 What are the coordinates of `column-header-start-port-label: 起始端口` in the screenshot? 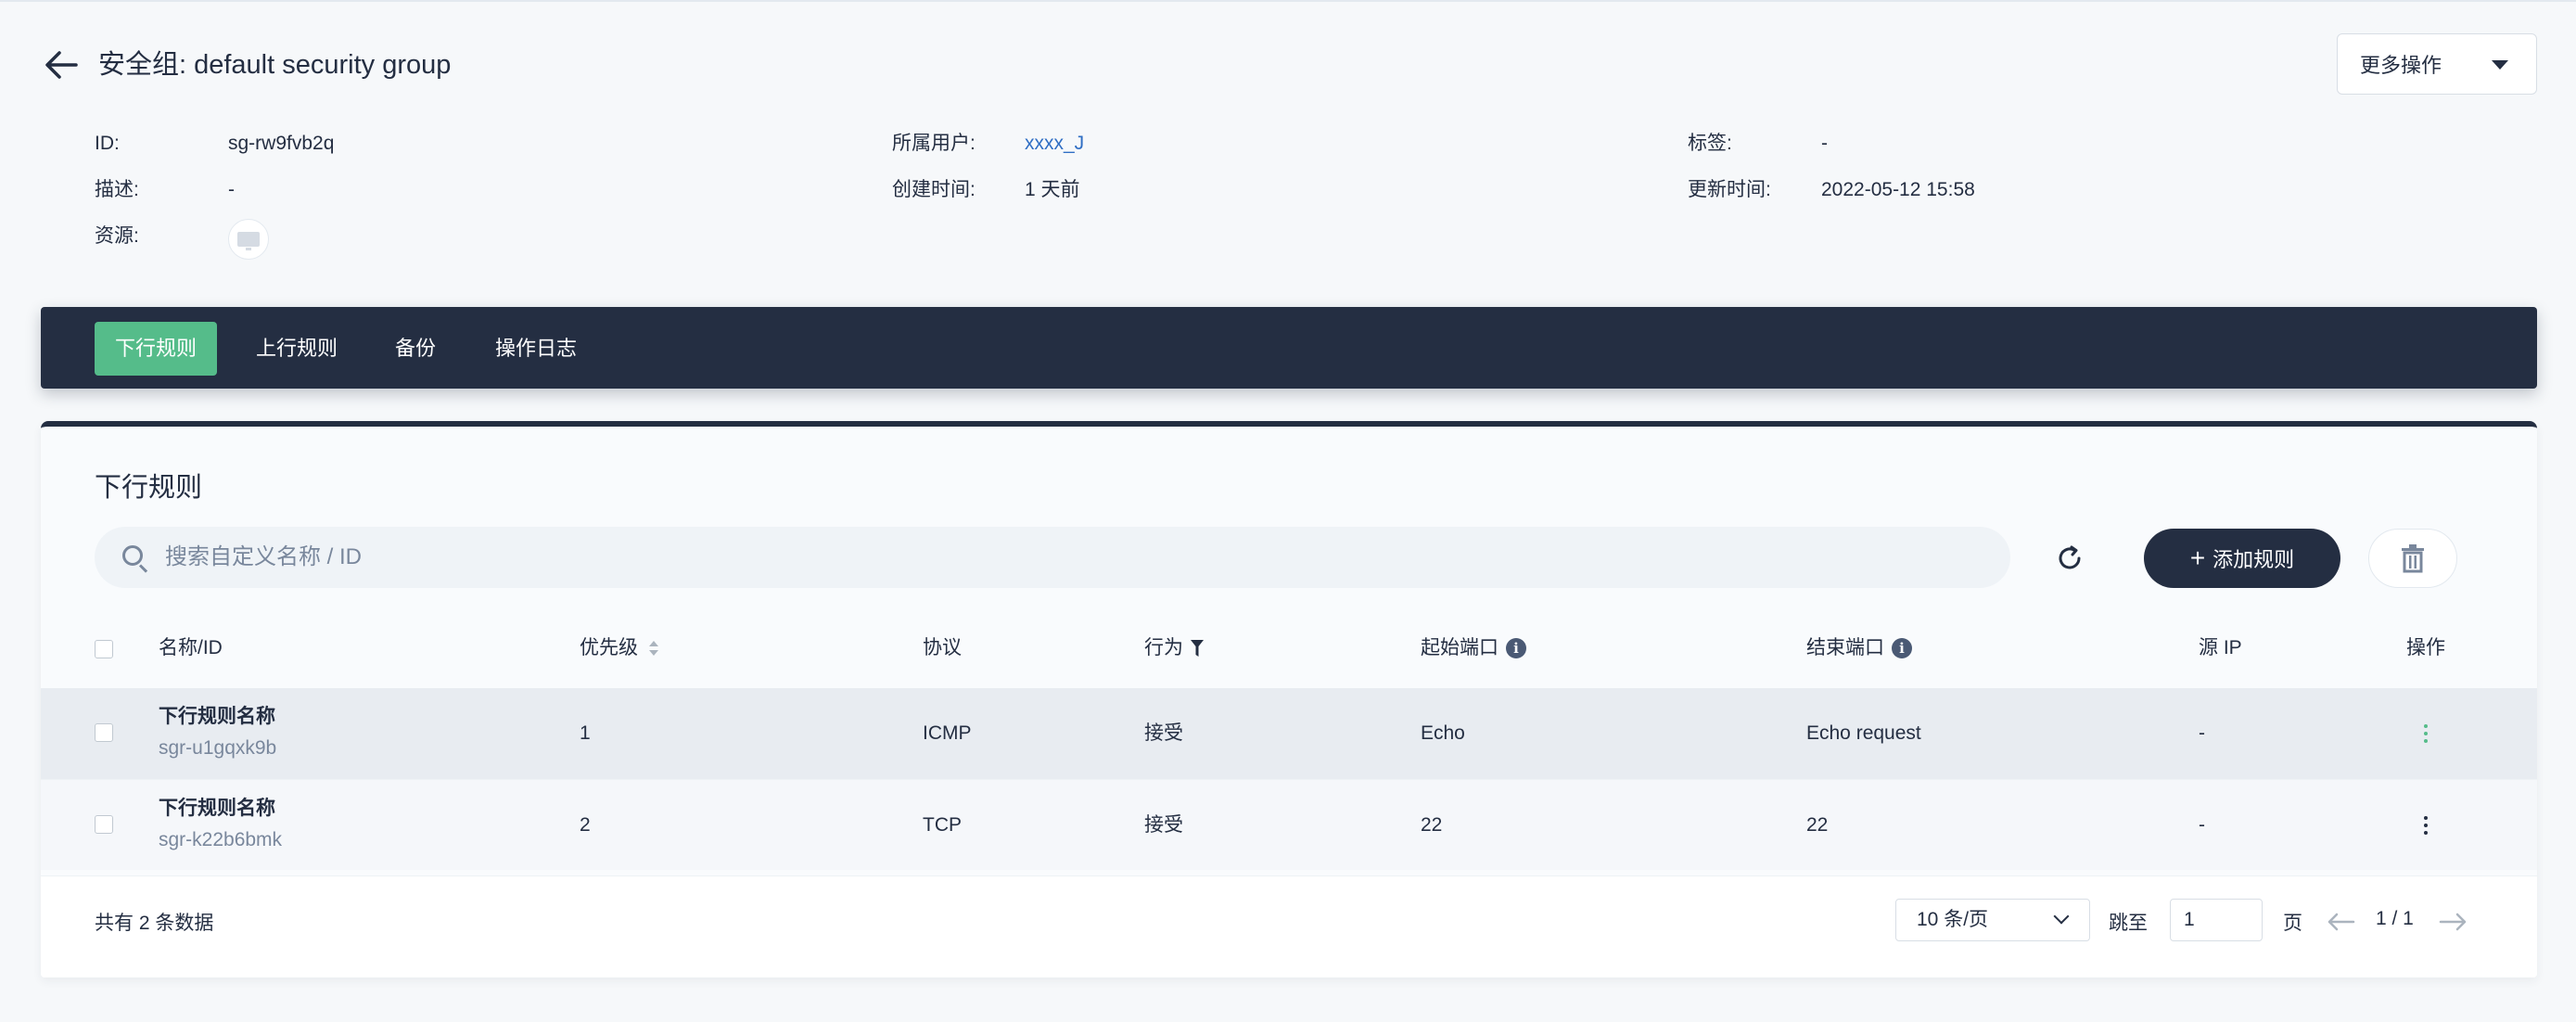 It's located at (1459, 647).